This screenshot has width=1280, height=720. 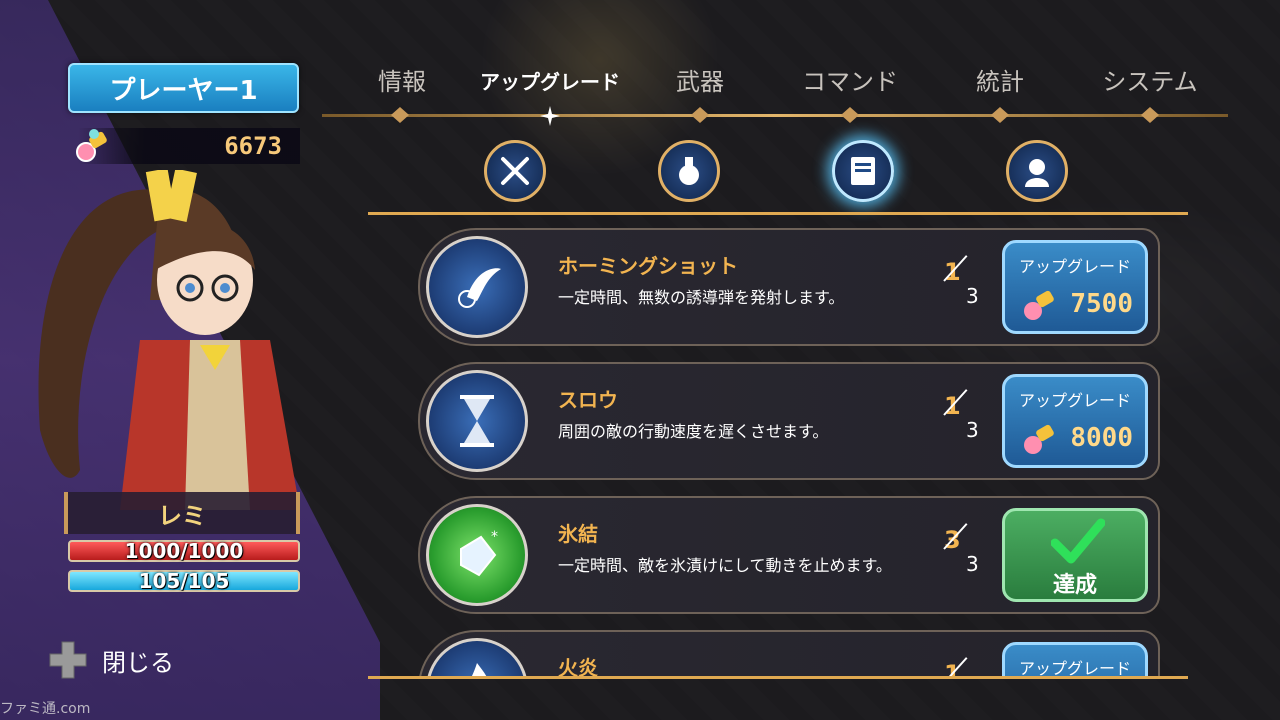 What do you see at coordinates (184, 551) in the screenshot?
I see `hp-bar: 1000/1000` at bounding box center [184, 551].